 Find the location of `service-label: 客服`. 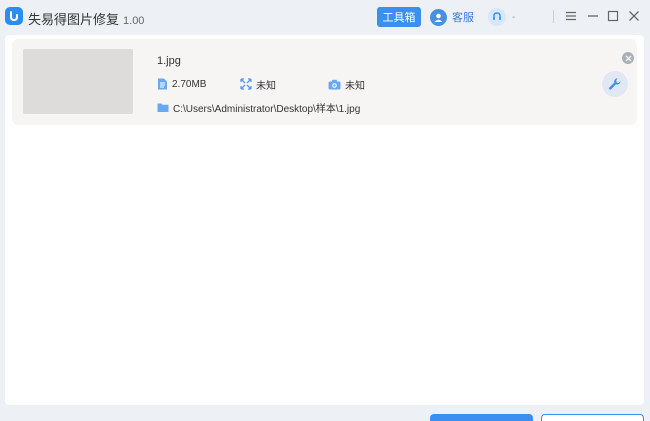

service-label: 客服 is located at coordinates (463, 18).